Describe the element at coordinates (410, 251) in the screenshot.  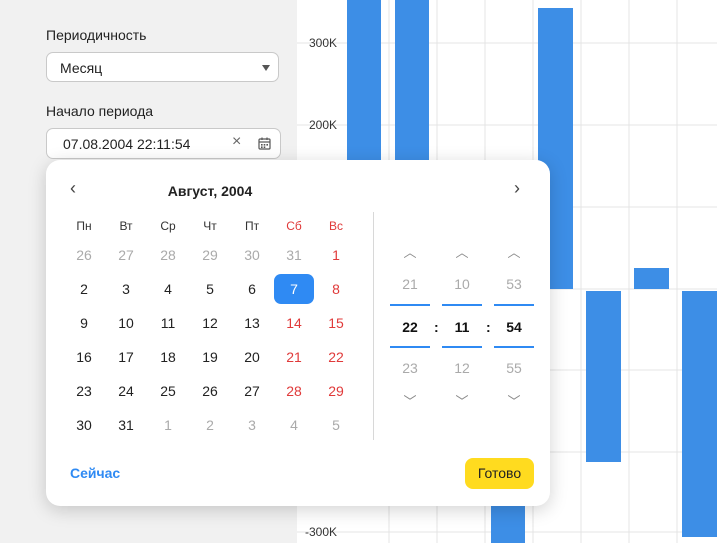
I see `hours-up-chevron-icon: ︿` at that location.